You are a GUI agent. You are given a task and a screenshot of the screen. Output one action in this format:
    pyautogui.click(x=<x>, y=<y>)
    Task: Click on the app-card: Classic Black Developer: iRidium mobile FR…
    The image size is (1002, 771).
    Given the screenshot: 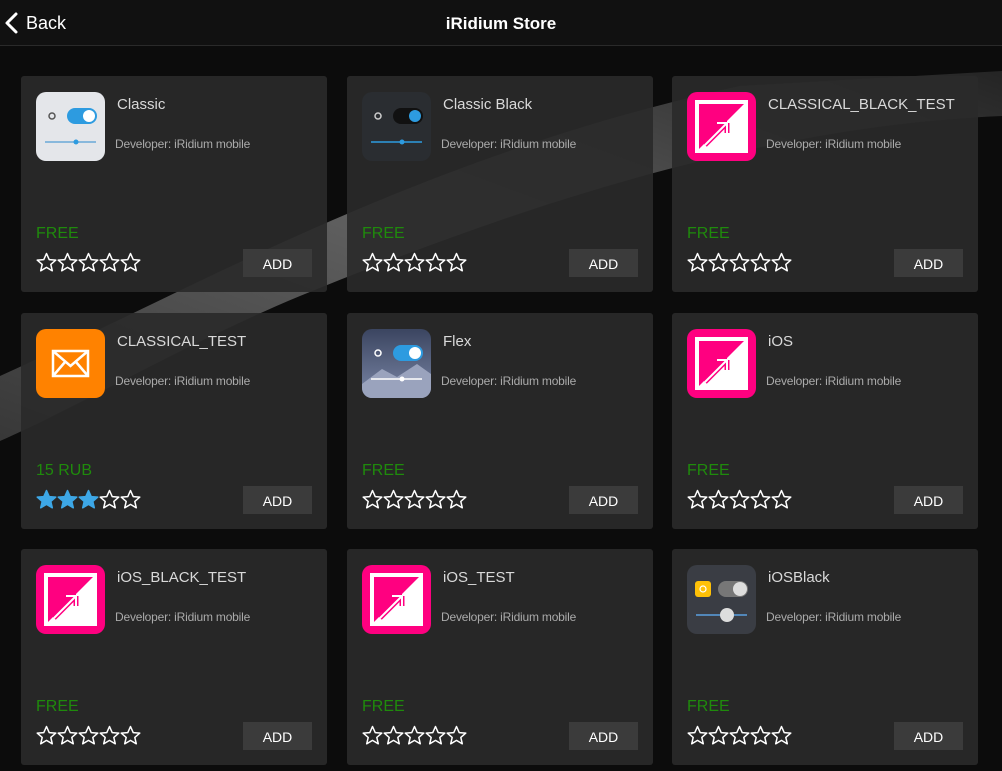 What is the action you would take?
    pyautogui.click(x=500, y=184)
    